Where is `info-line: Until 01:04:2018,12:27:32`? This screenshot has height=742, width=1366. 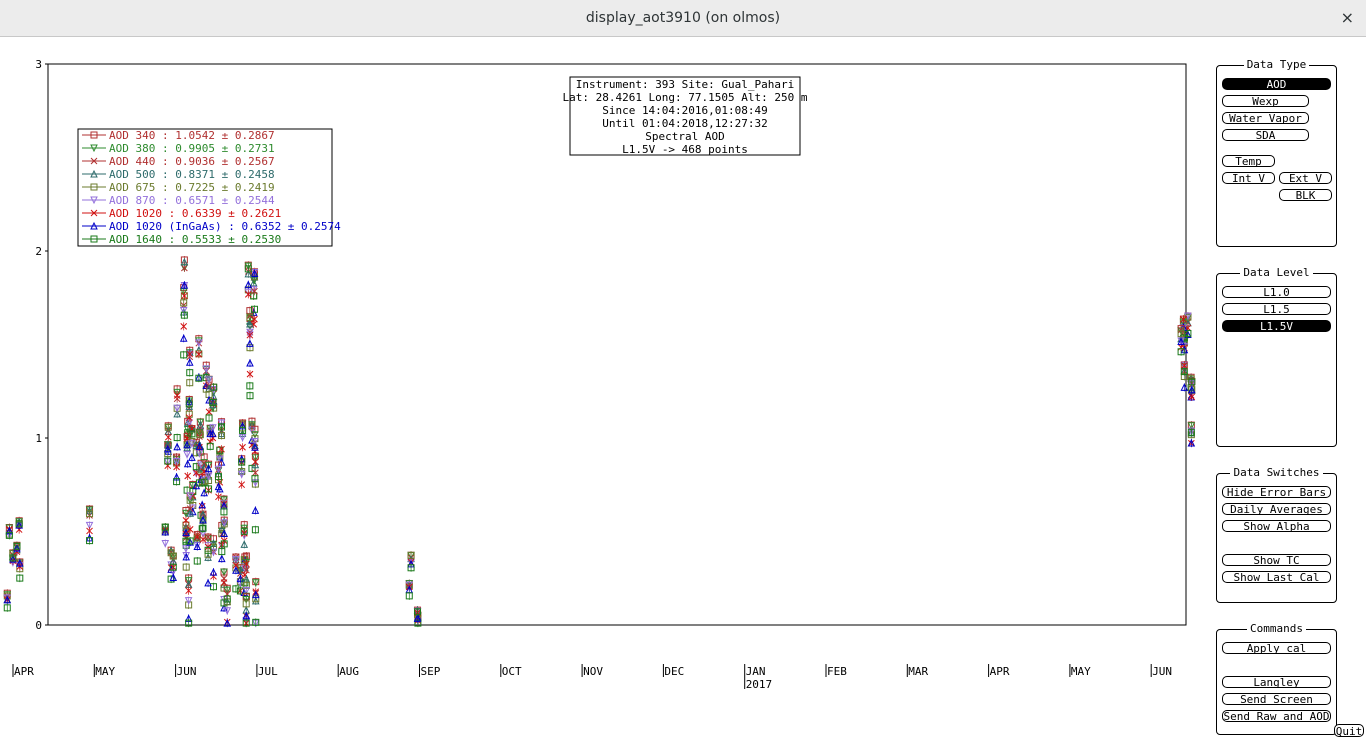 info-line: Until 01:04:2018,12:27:32 is located at coordinates (685, 123).